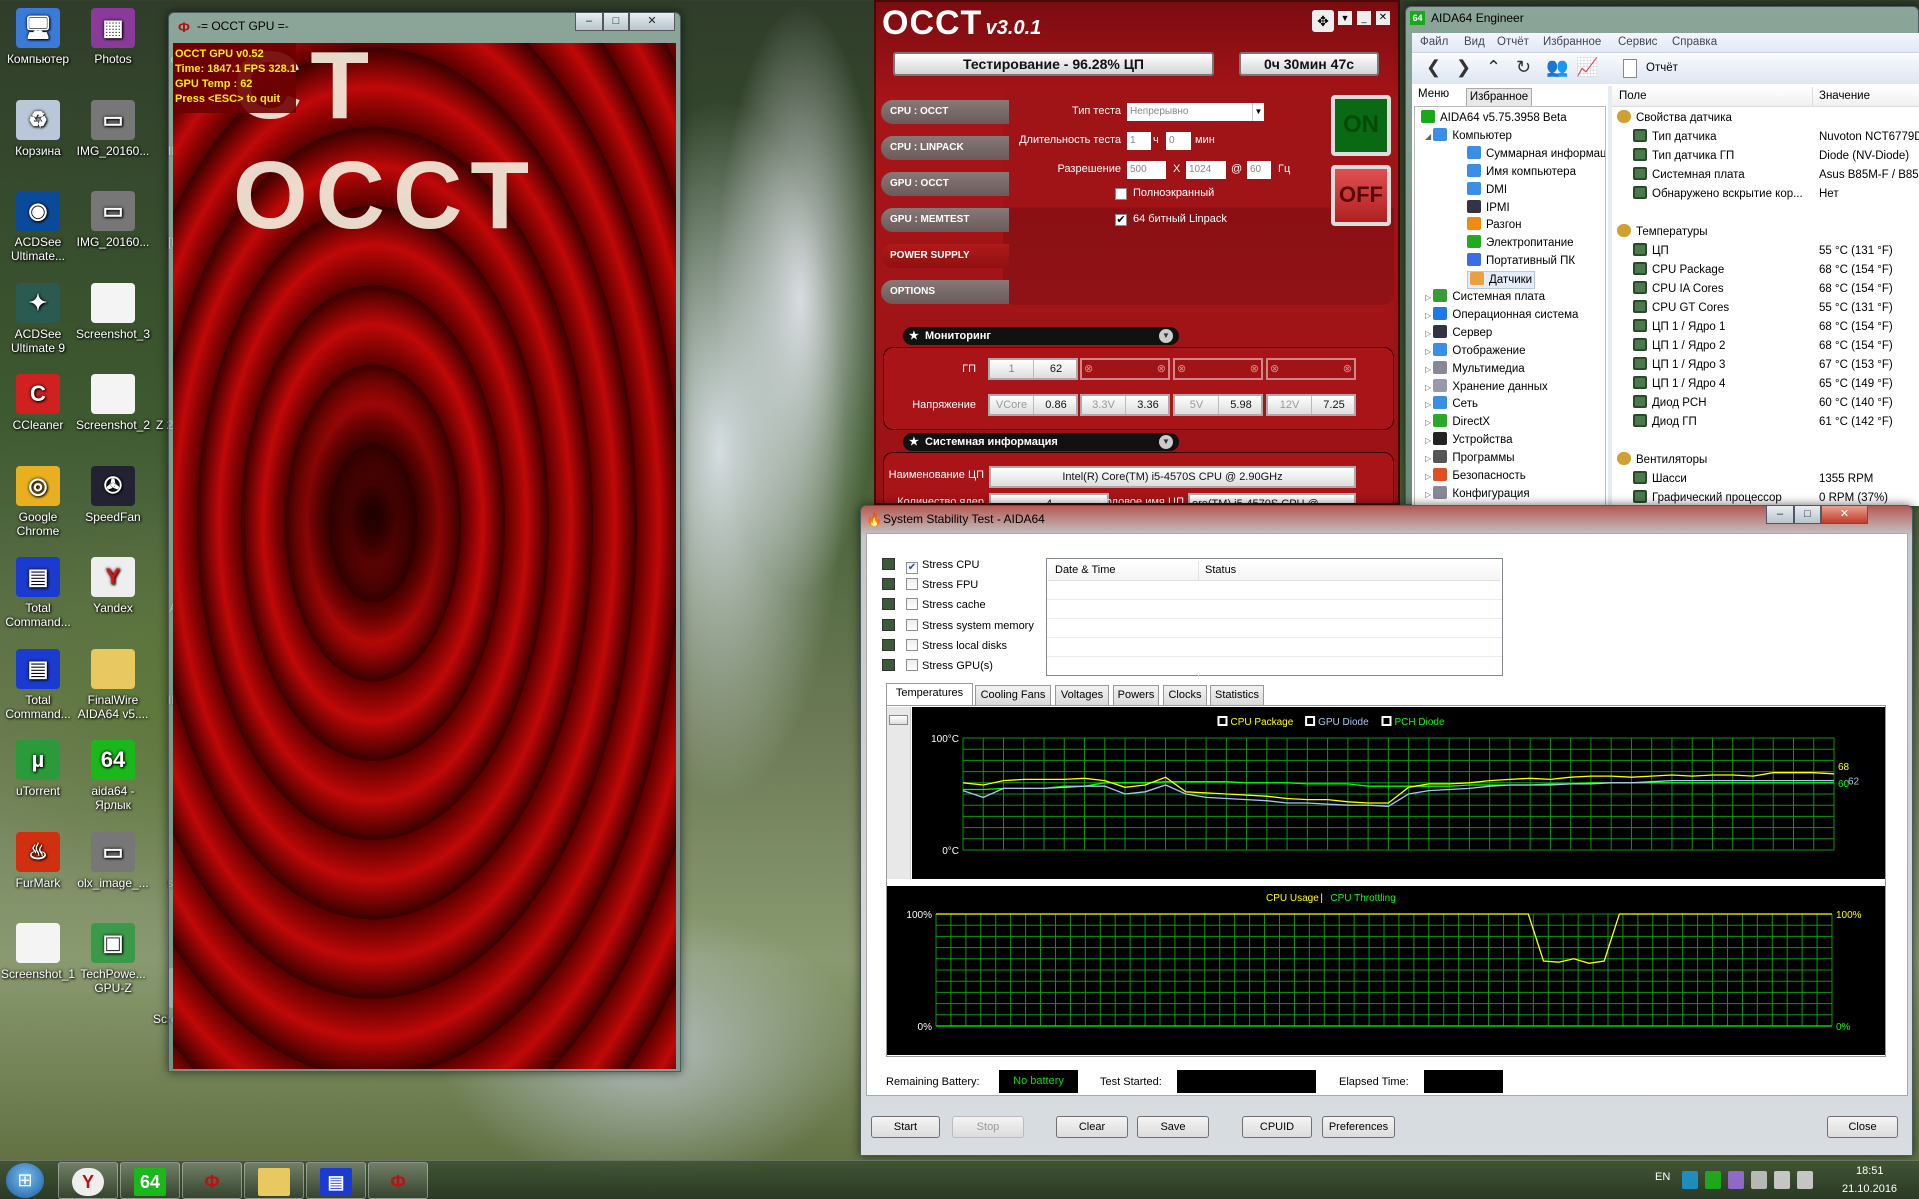  I want to click on stress-option: Stress local disks, so click(944, 645).